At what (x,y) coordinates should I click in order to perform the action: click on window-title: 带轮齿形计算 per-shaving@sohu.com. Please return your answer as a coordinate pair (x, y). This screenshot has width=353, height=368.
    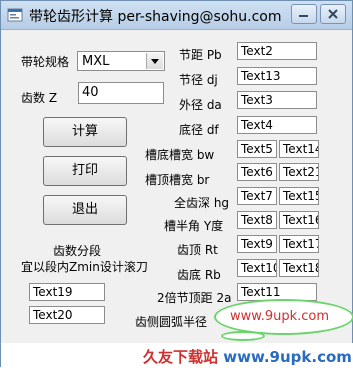
    Looking at the image, I should click on (155, 17).